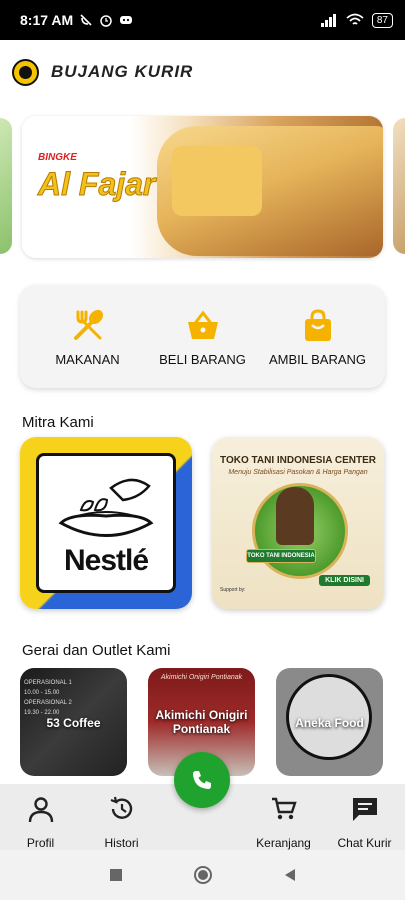 This screenshot has width=405, height=900. I want to click on category-label: MAKANAN, so click(87, 359).